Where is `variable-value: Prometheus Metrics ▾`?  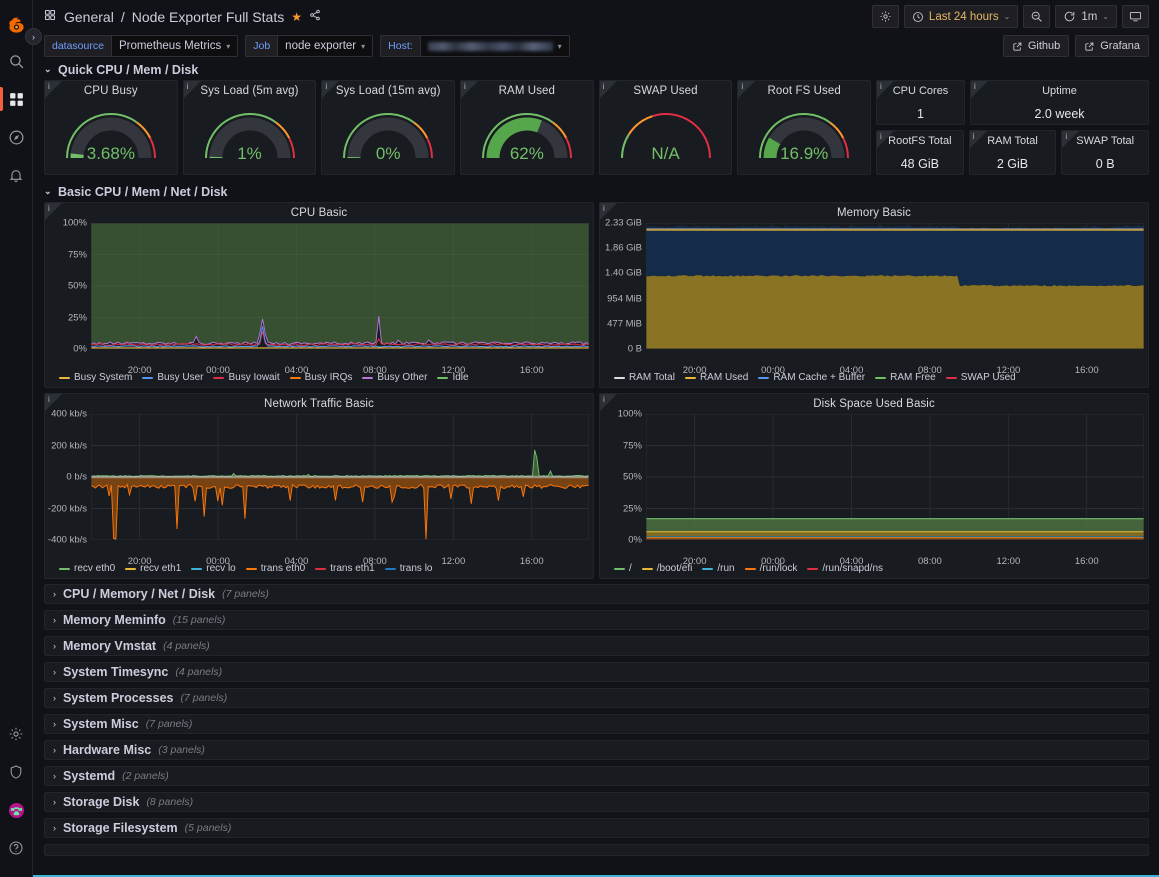
variable-value: Prometheus Metrics ▾ is located at coordinates (174, 46).